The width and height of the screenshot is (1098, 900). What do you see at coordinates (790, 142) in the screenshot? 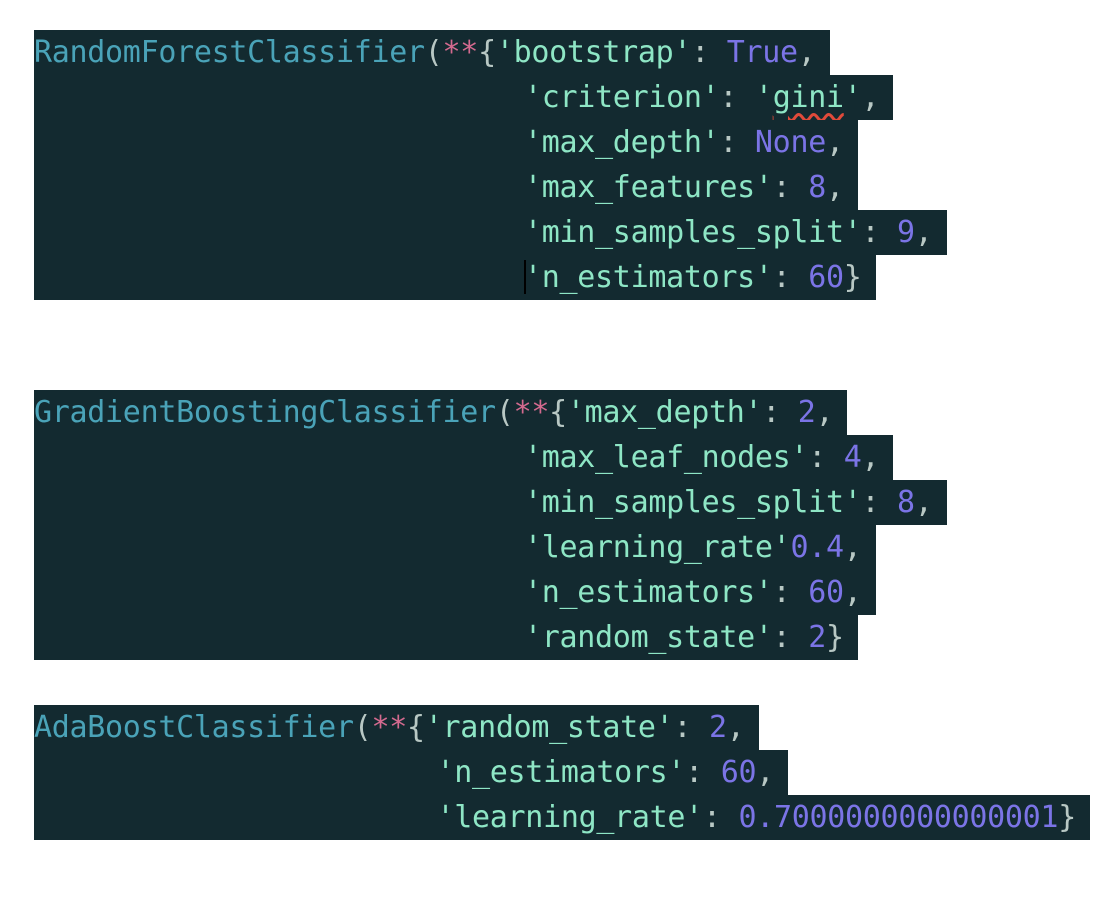
I see `keyword-token: None` at bounding box center [790, 142].